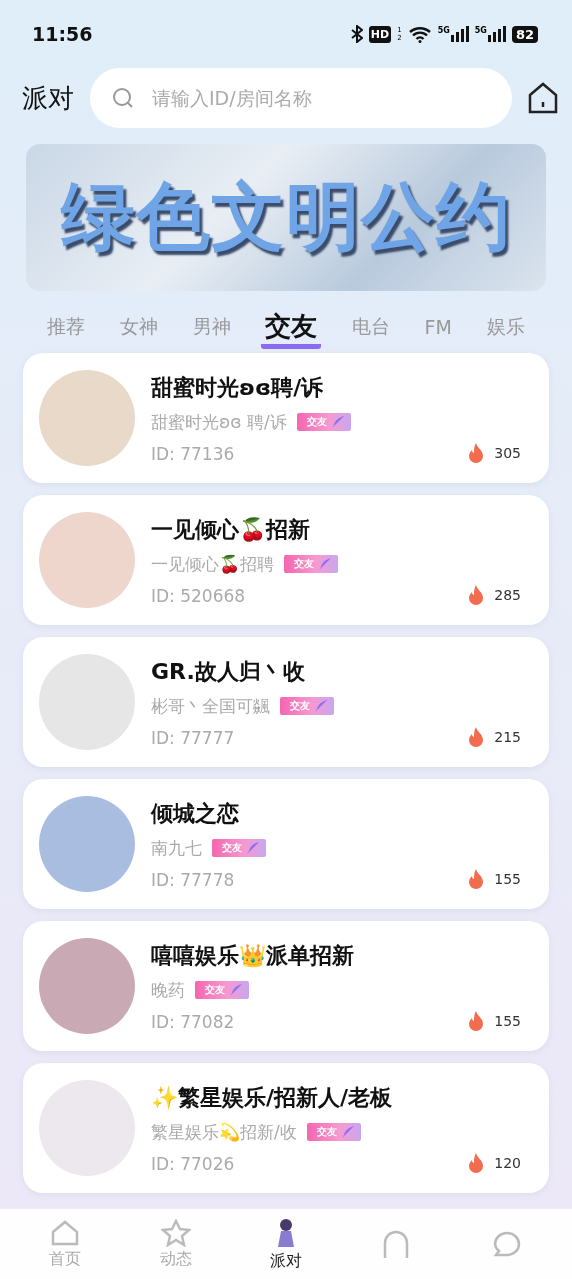  Describe the element at coordinates (210, 706) in the screenshot. I see `host-name: 彬哥丶全国可飊` at that location.